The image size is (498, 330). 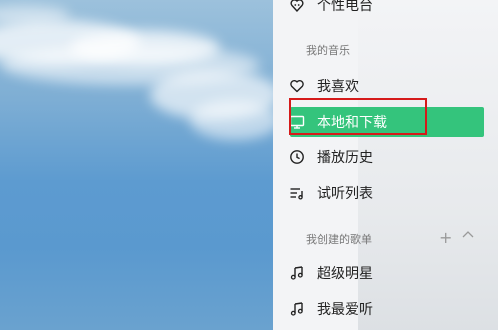 What do you see at coordinates (338, 87) in the screenshot?
I see `sidebar-item-label: 我喜欢` at bounding box center [338, 87].